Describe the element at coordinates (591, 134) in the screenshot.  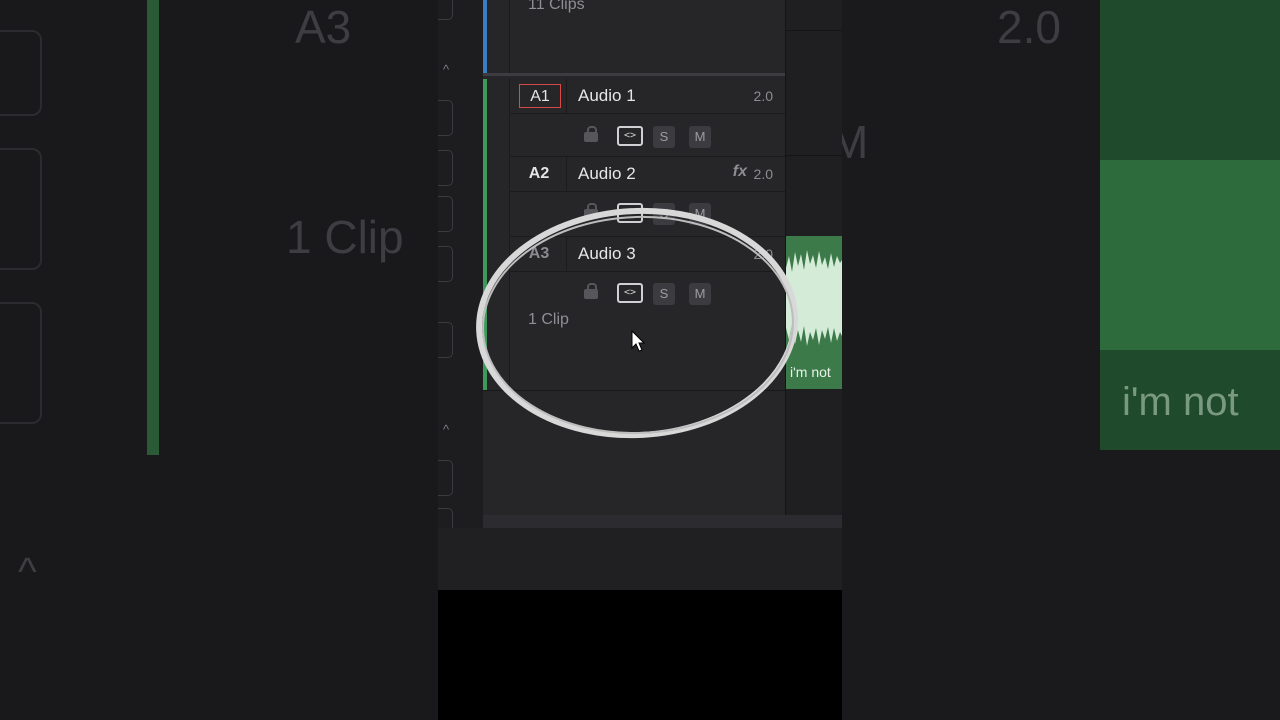
I see `lock-icon` at that location.